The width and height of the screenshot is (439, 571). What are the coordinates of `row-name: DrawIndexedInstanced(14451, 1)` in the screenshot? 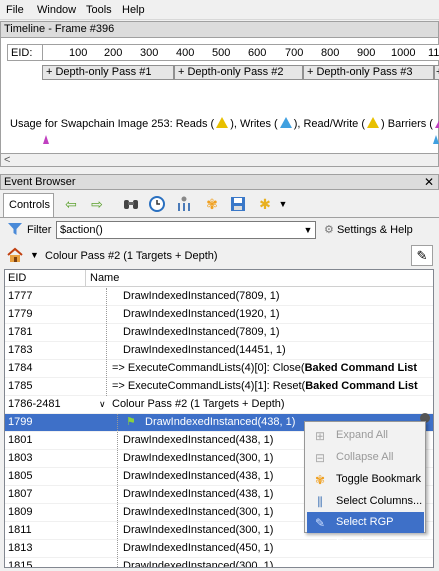 It's located at (204, 350).